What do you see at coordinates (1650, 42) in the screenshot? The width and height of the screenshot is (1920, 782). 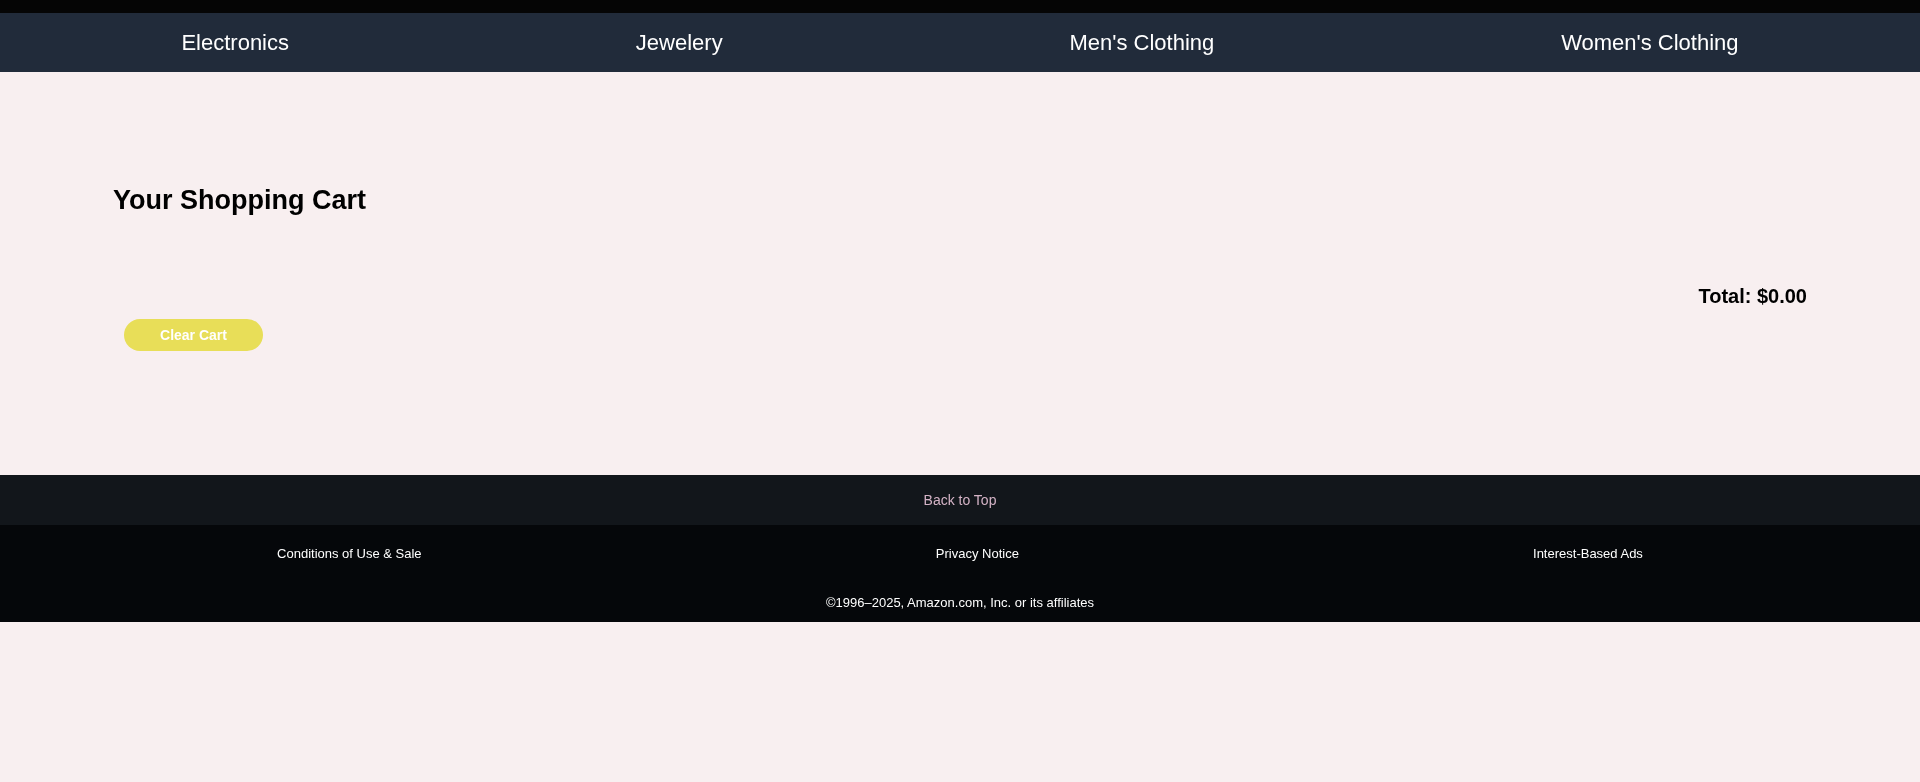 I see `category-link: Women's Clothing` at bounding box center [1650, 42].